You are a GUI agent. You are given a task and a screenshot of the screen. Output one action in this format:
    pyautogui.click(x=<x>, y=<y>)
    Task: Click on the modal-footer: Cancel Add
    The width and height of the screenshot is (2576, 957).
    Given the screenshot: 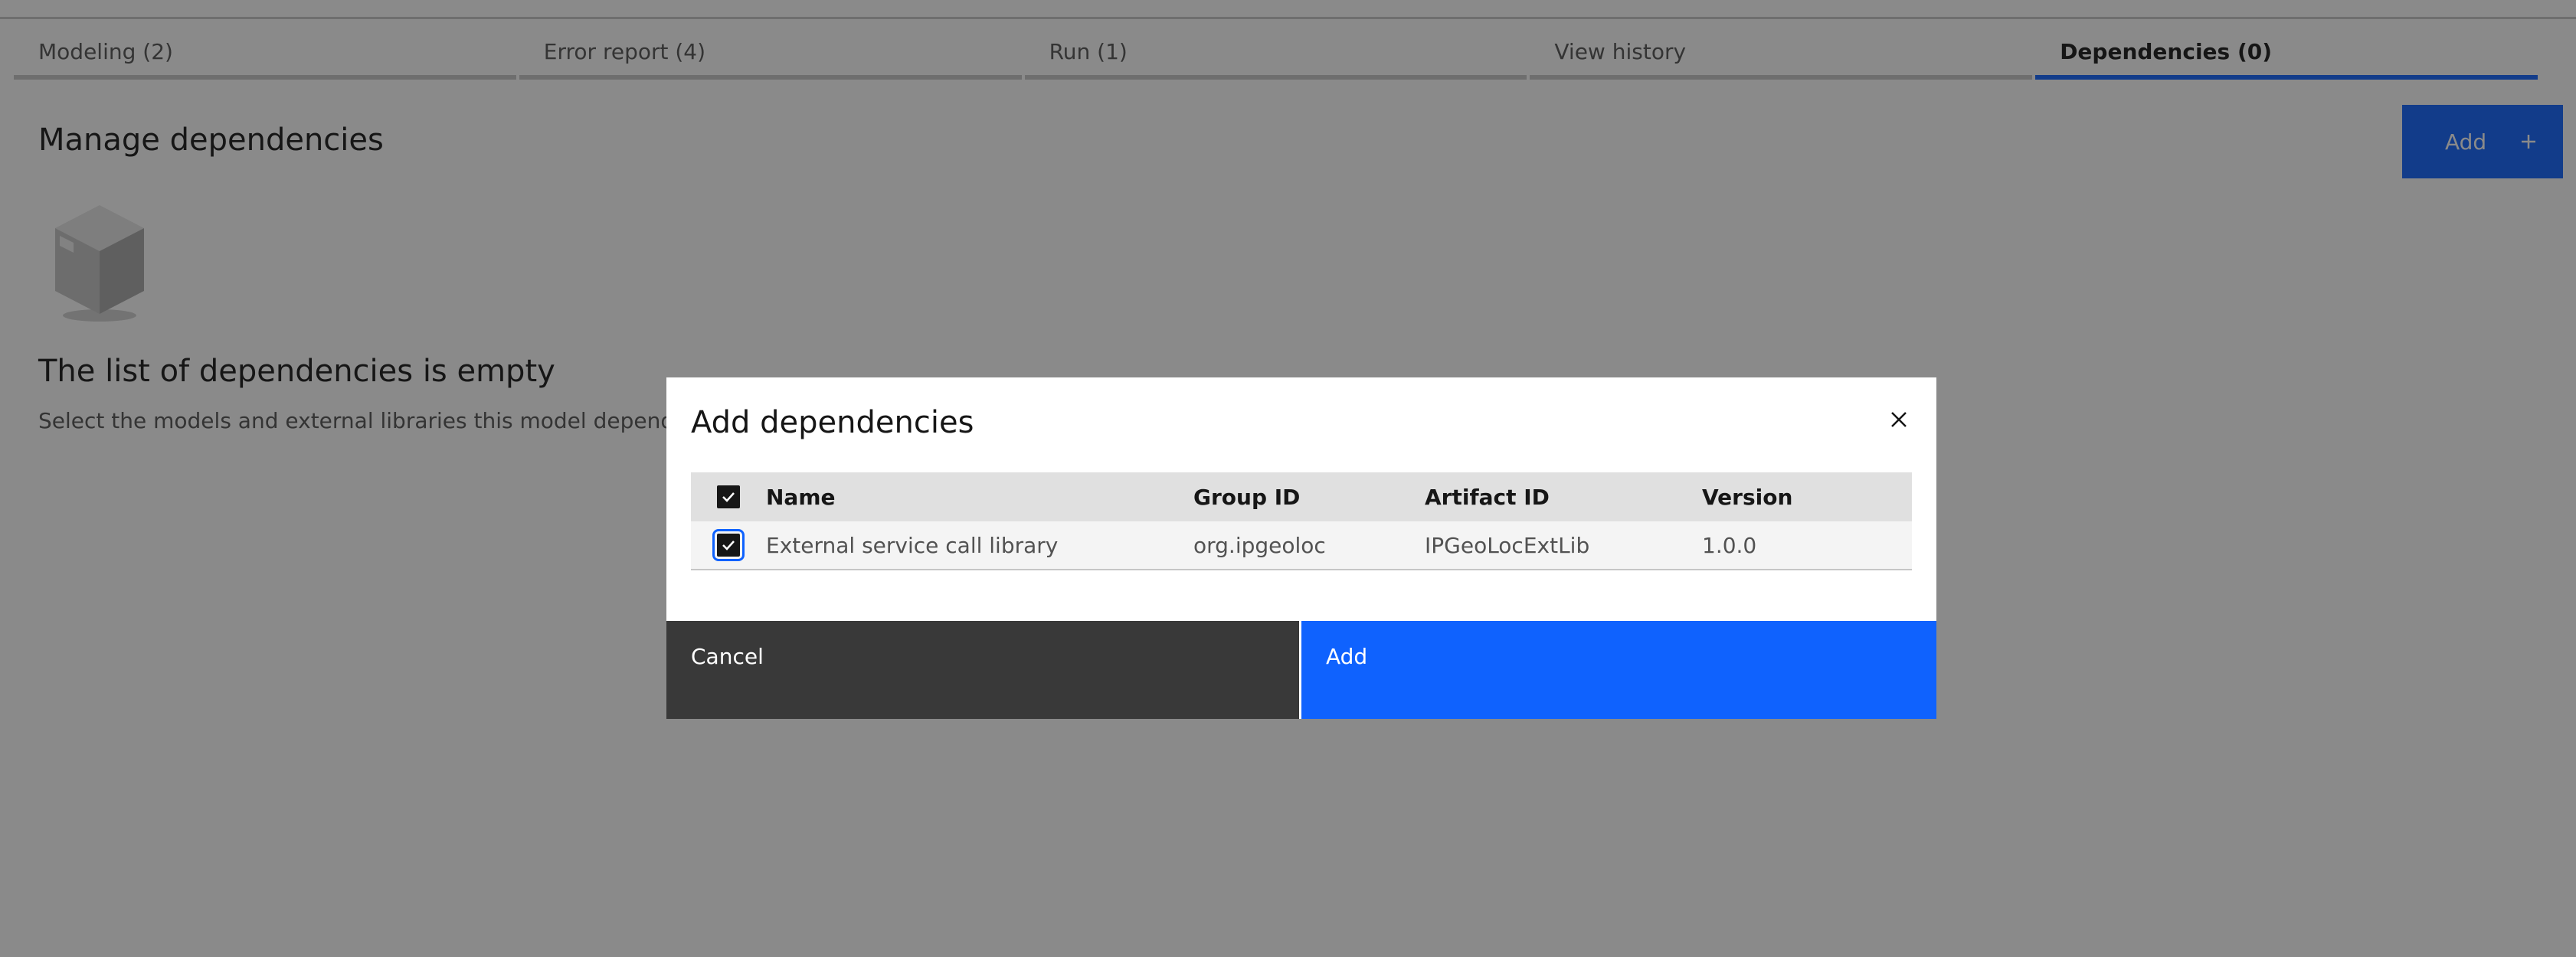 What is the action you would take?
    pyautogui.click(x=1301, y=670)
    